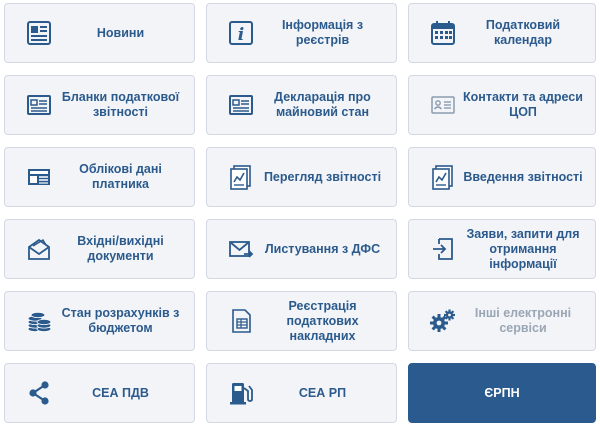  I want to click on tile-erpn: ЄРПН, so click(502, 393).